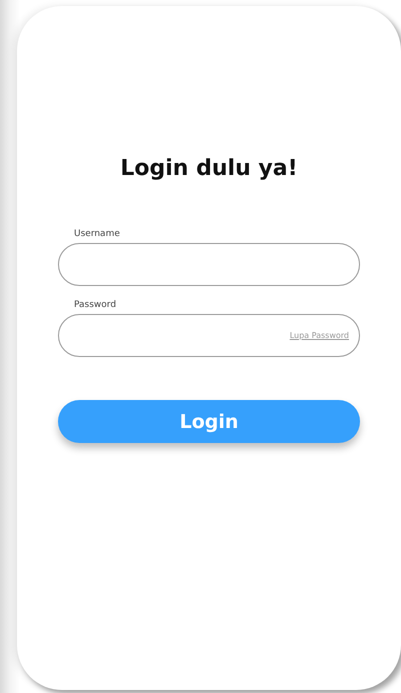 The height and width of the screenshot is (693, 401). I want to click on forgot-password-link: Lupa Password, so click(319, 335).